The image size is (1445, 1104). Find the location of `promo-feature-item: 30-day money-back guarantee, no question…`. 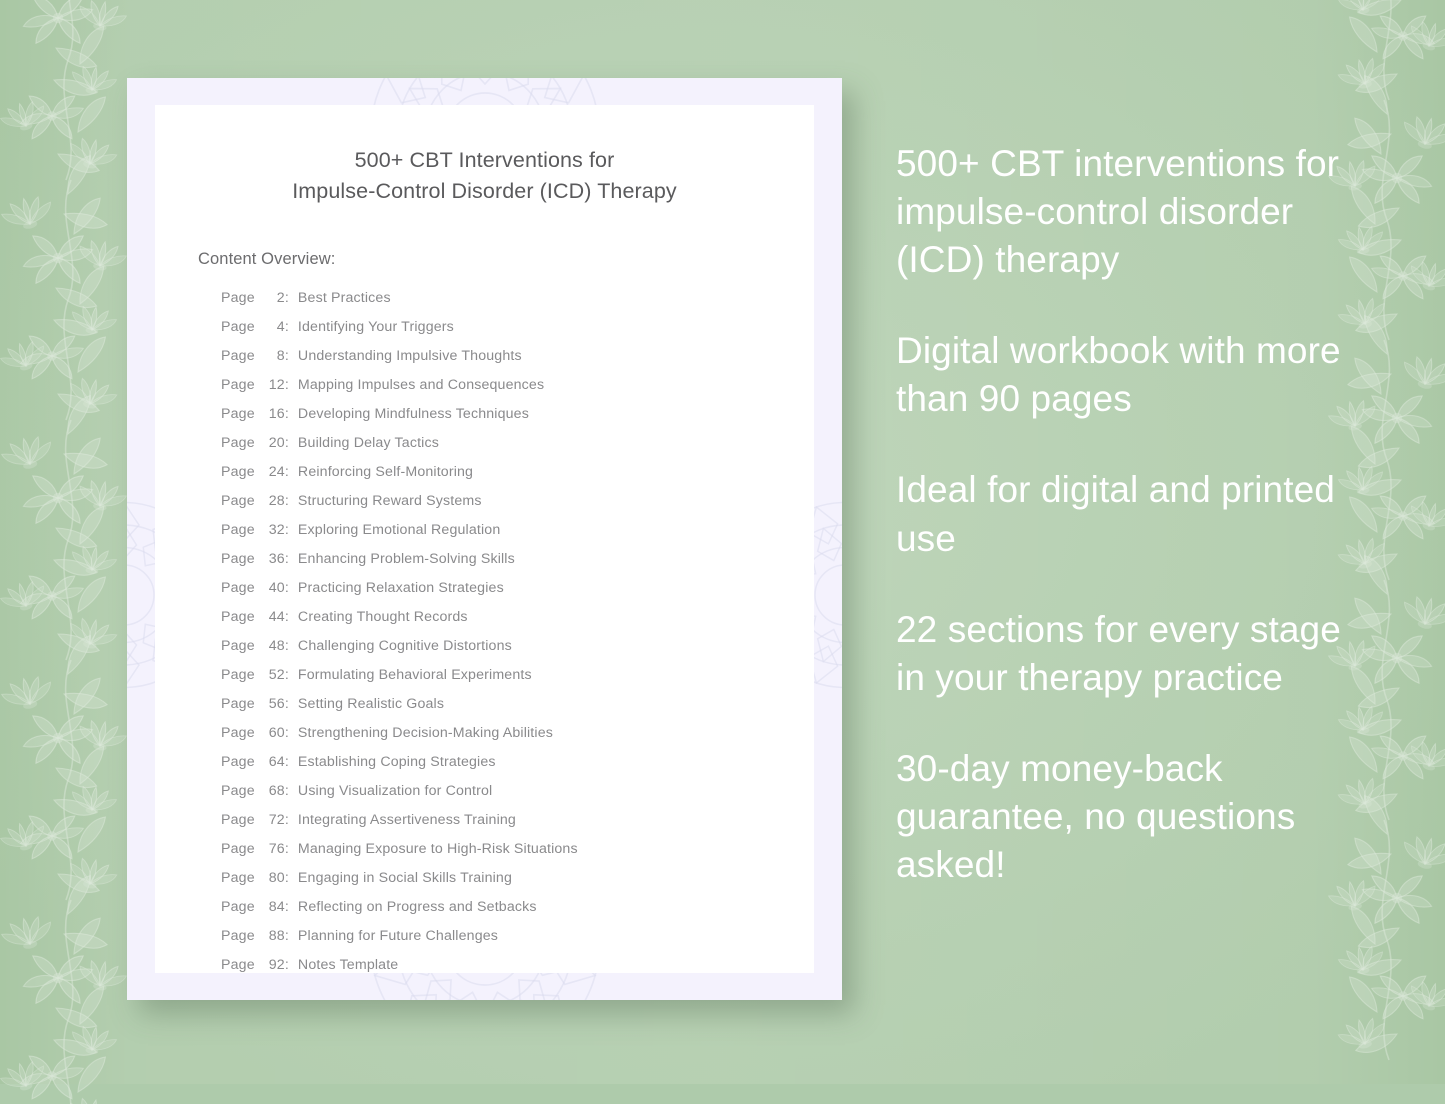

promo-feature-item: 30-day money-back guarantee, no question… is located at coordinates (1096, 816).